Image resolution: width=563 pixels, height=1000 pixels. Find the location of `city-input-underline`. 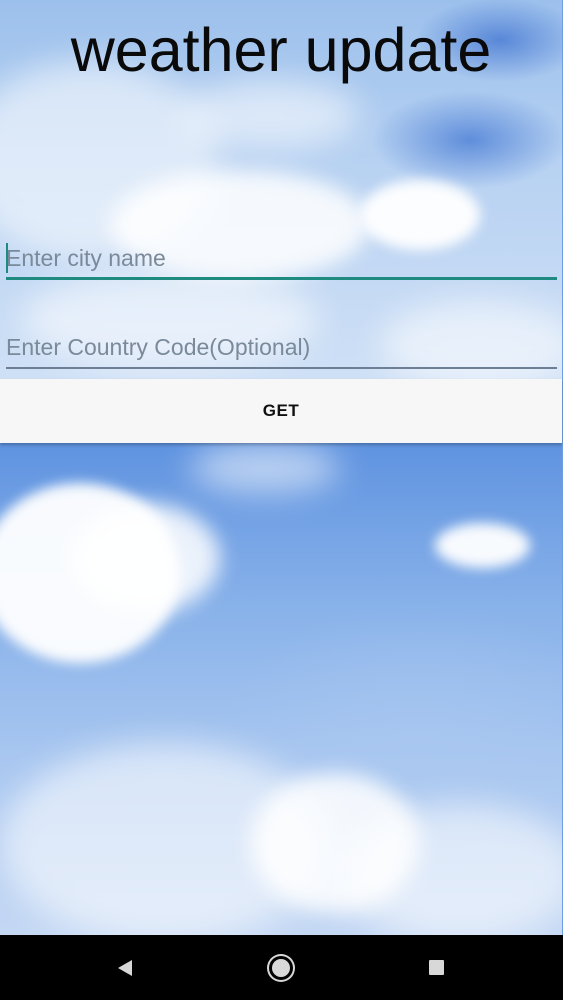

city-input-underline is located at coordinates (281, 278).